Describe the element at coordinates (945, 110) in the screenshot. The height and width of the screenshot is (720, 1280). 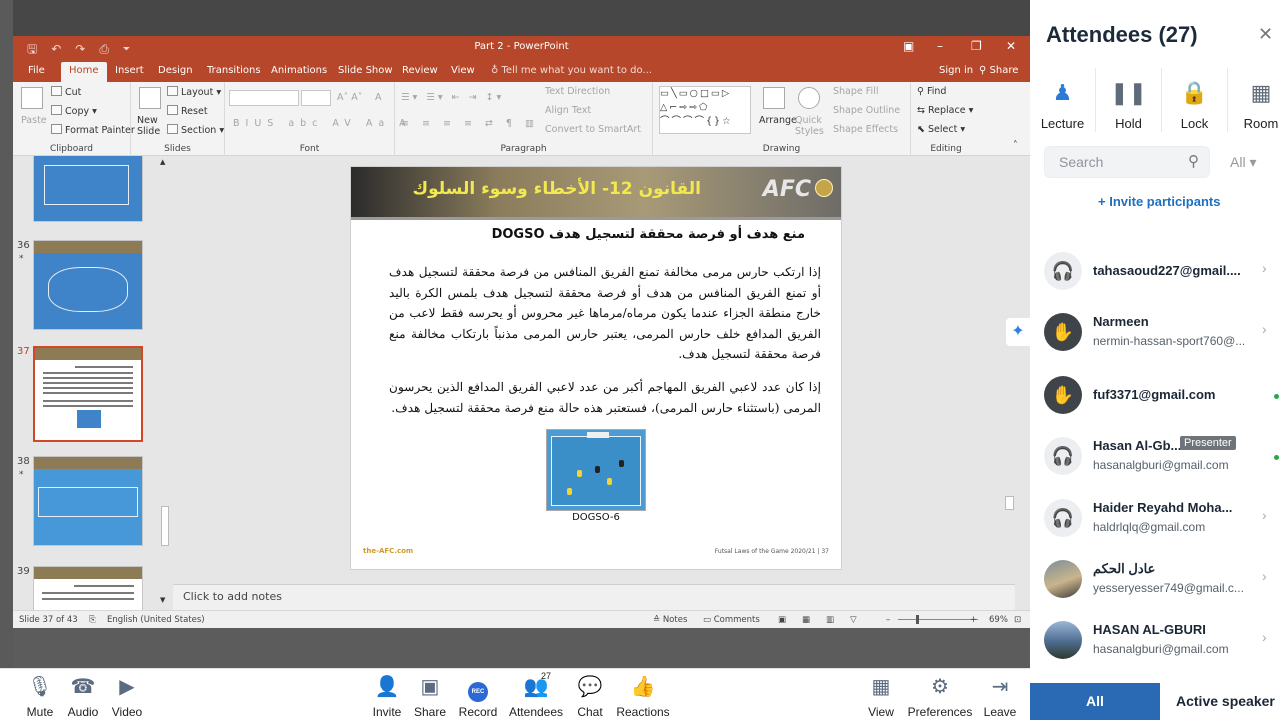
I see `replace-button: ⇆ Replace ▾` at that location.